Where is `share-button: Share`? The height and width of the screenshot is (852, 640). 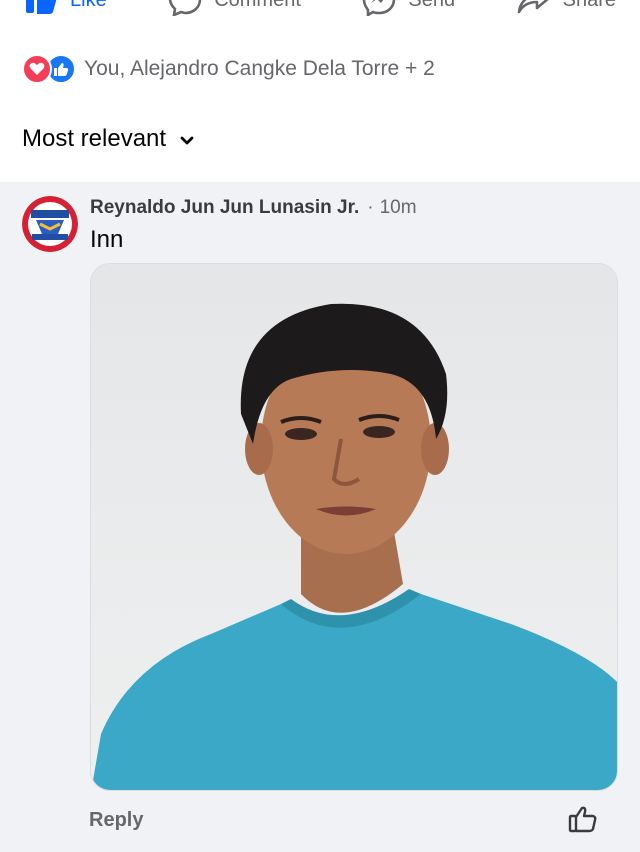
share-button: Share is located at coordinates (566, 7).